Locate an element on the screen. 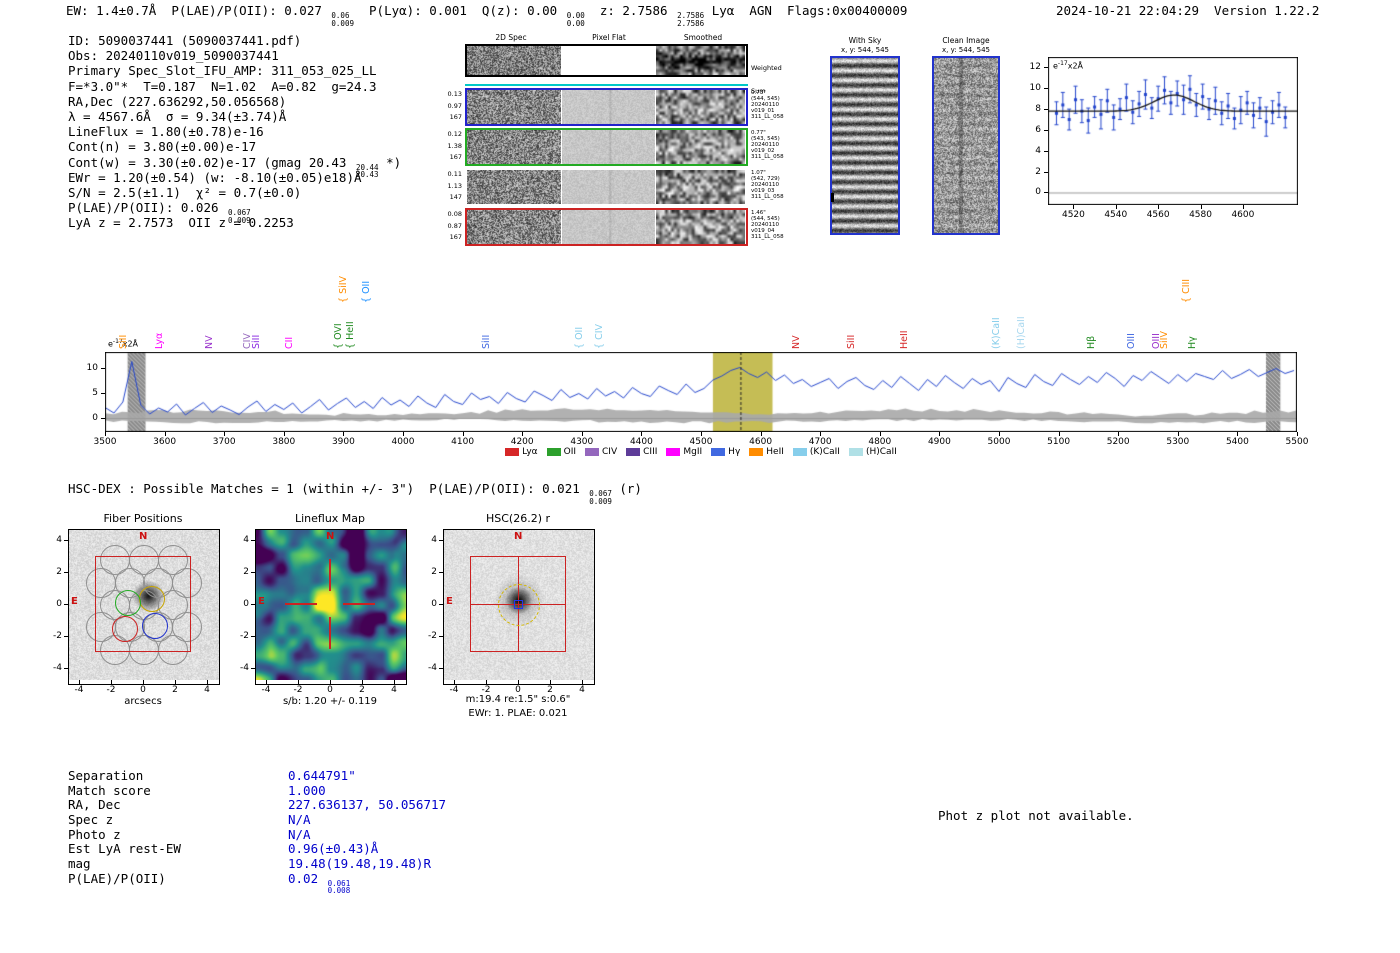 The height and width of the screenshot is (953, 1400). legend-item: Hγ is located at coordinates (725, 452).